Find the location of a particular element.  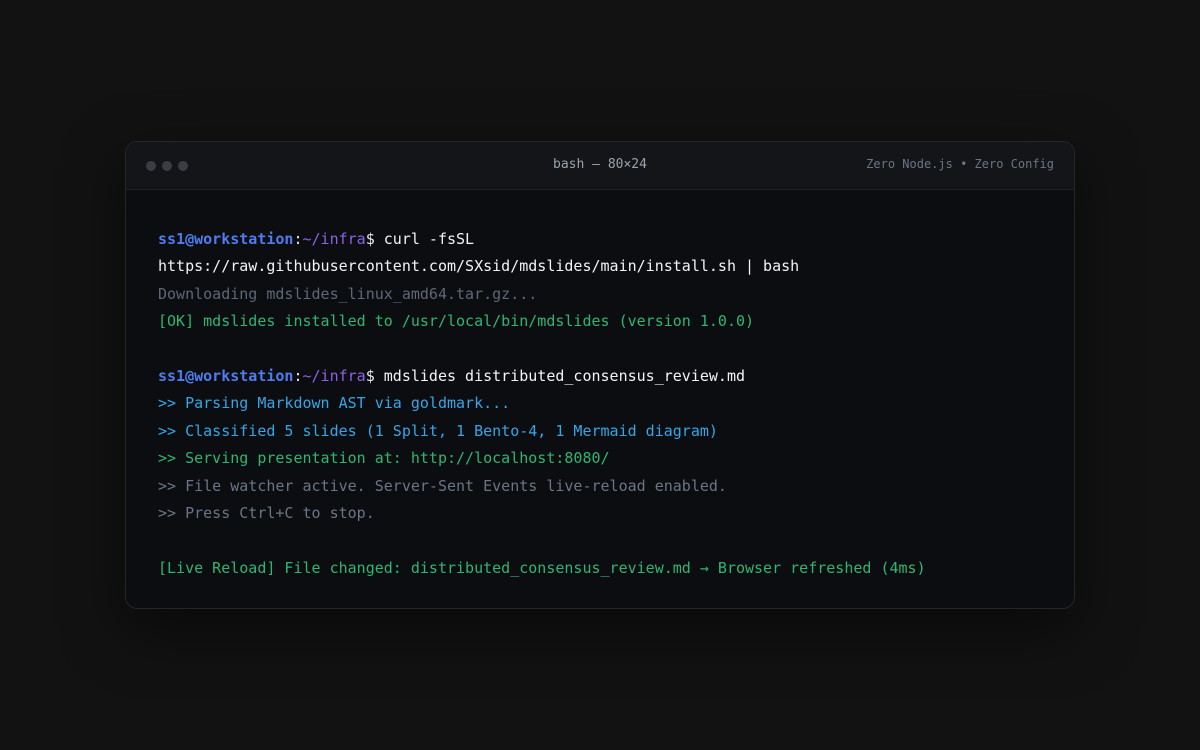

command-text: mdslides distributed_consensus_review.md is located at coordinates (560, 375).